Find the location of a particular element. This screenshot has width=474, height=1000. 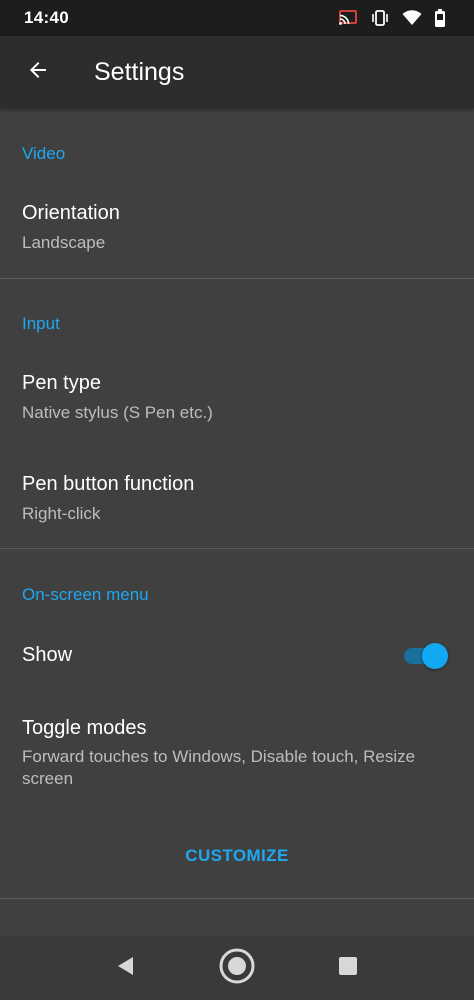

nav-recents-button is located at coordinates (348, 968).